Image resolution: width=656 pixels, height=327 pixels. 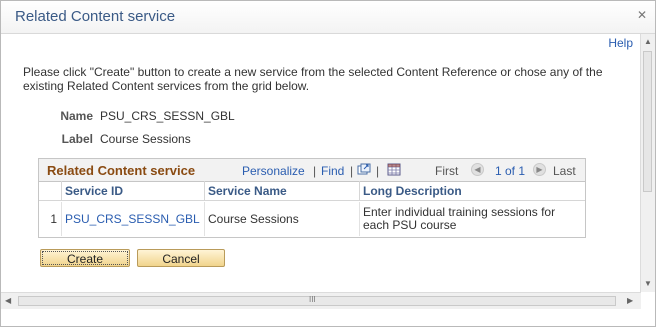 What do you see at coordinates (332, 171) in the screenshot?
I see `find-link: Find` at bounding box center [332, 171].